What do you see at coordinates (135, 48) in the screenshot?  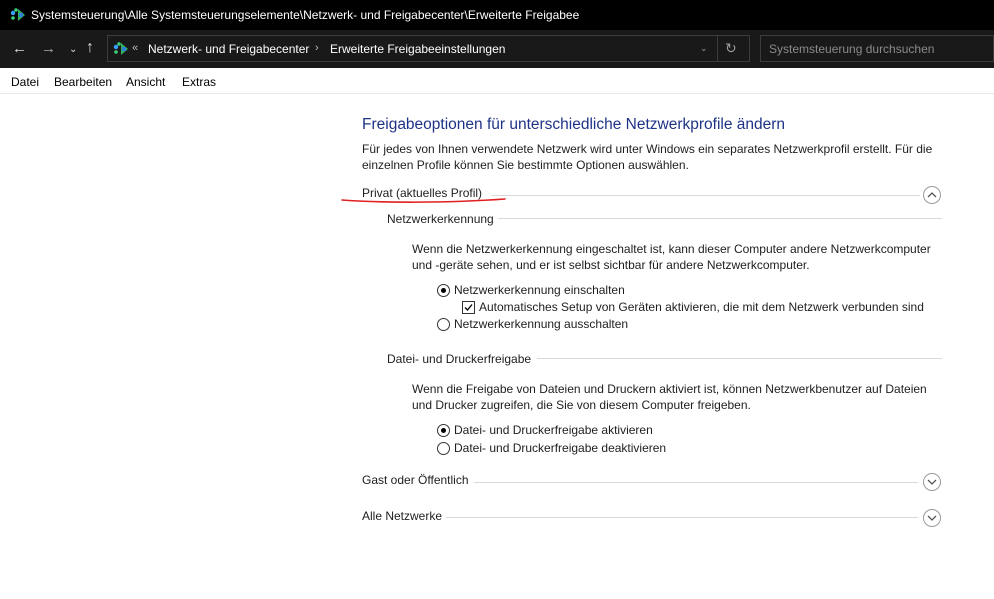 I see `breadcrumb-overflow: «` at bounding box center [135, 48].